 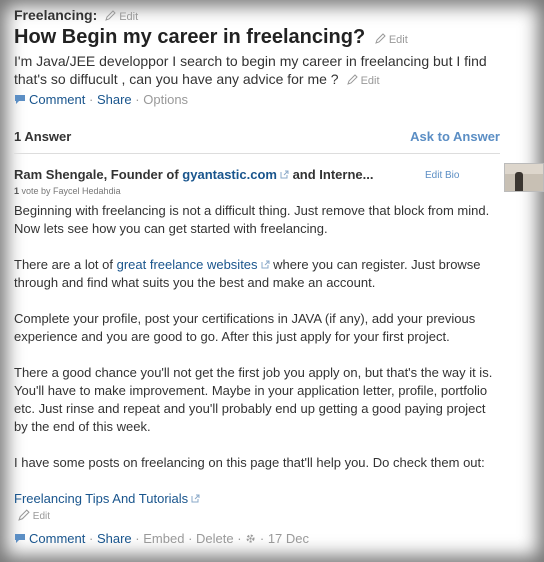 What do you see at coordinates (370, 81) in the screenshot?
I see `details-edit-label: Edit` at bounding box center [370, 81].